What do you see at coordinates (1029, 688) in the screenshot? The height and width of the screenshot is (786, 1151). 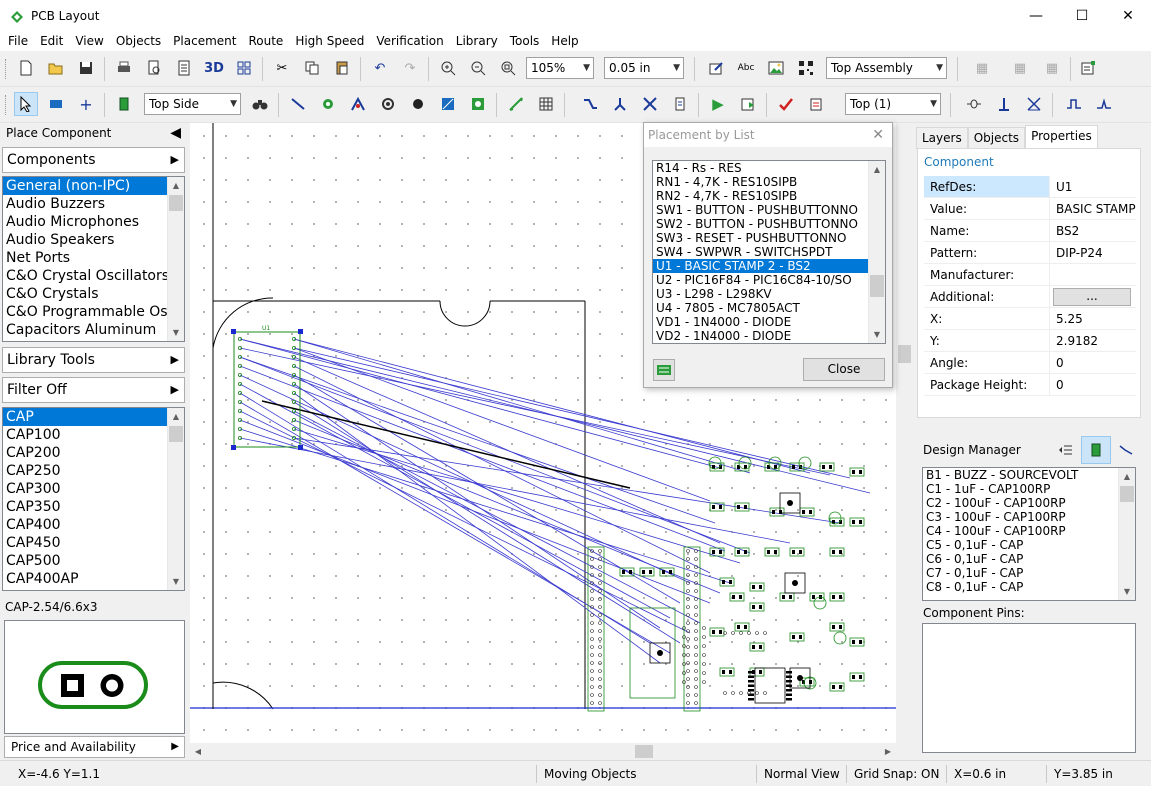 I see `component-pins-list` at bounding box center [1029, 688].